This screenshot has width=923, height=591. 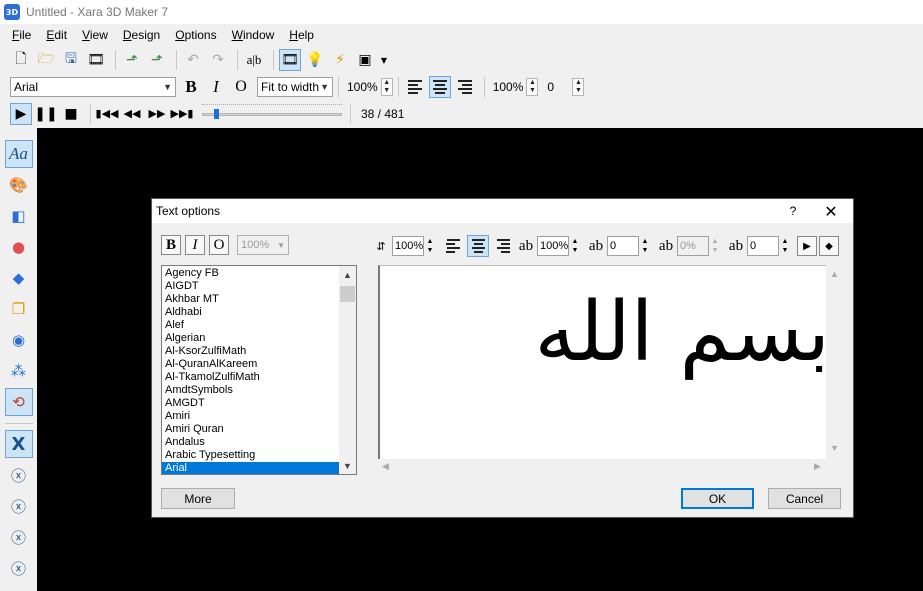 What do you see at coordinates (514, 87) in the screenshot?
I see `line-spacing-spinner: 100% ▲ ▼` at bounding box center [514, 87].